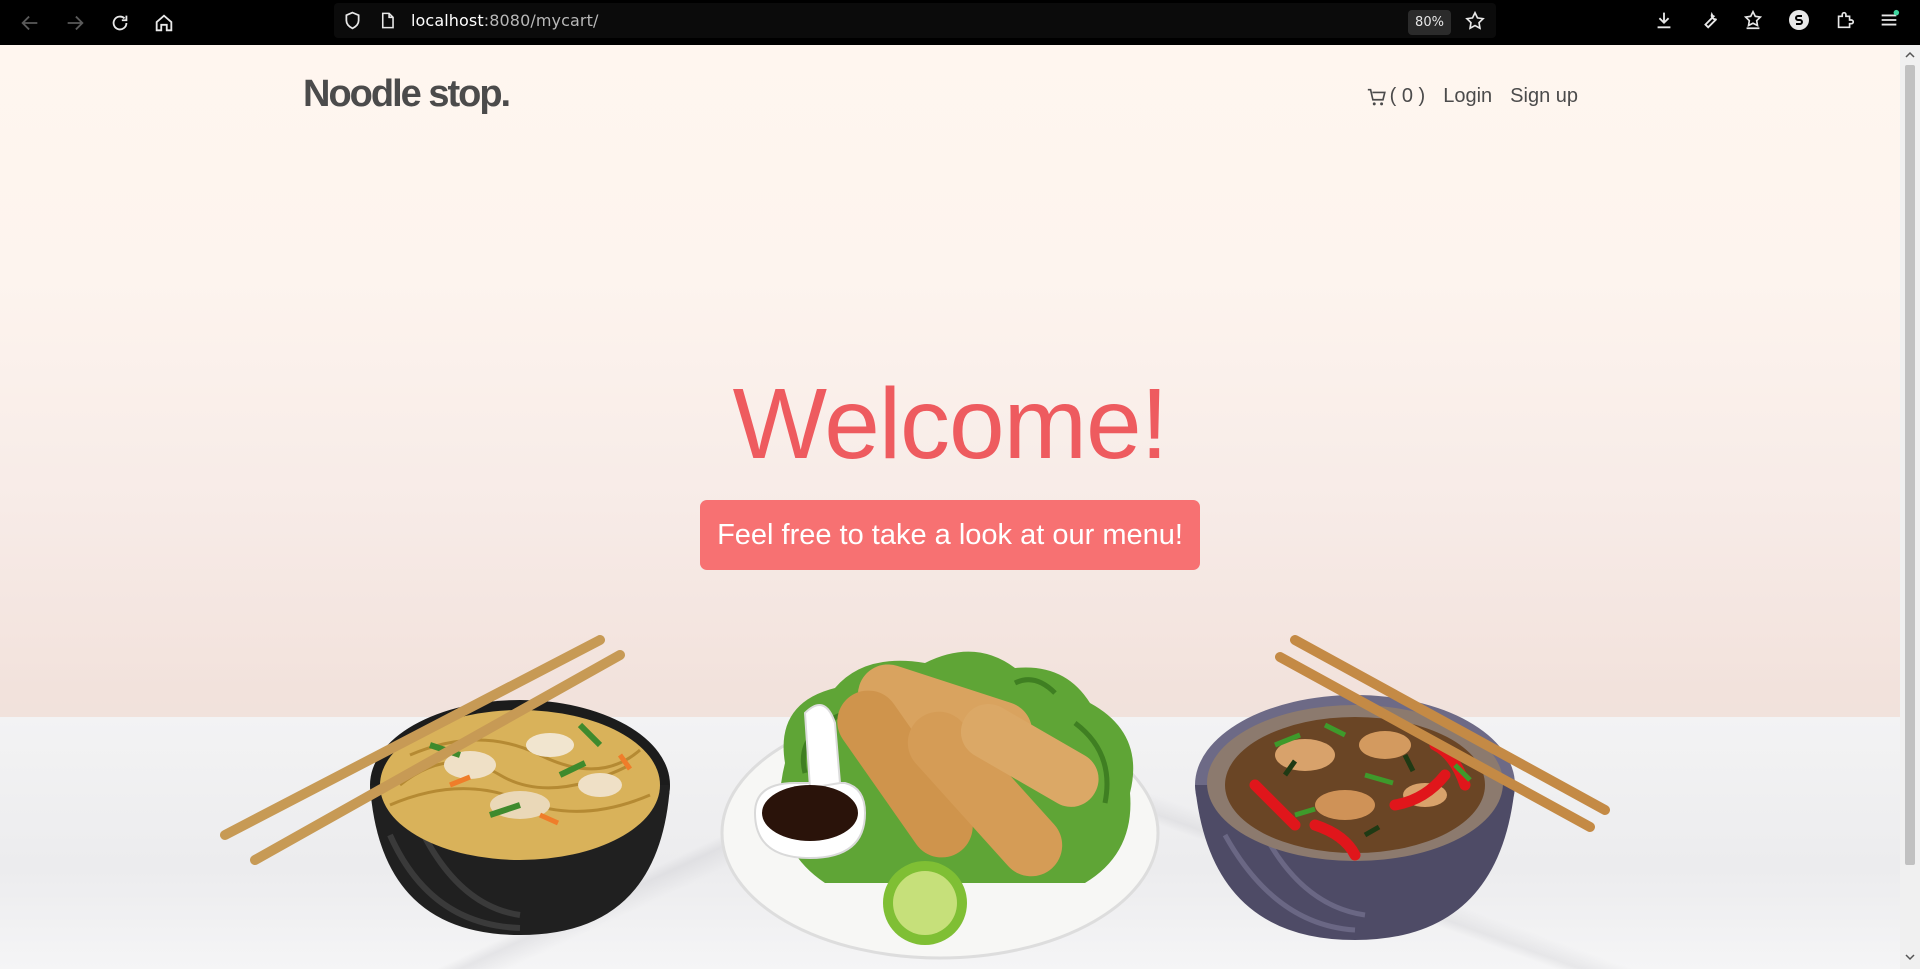 Image resolution: width=1920 pixels, height=969 pixels. I want to click on reload-button, so click(120, 23).